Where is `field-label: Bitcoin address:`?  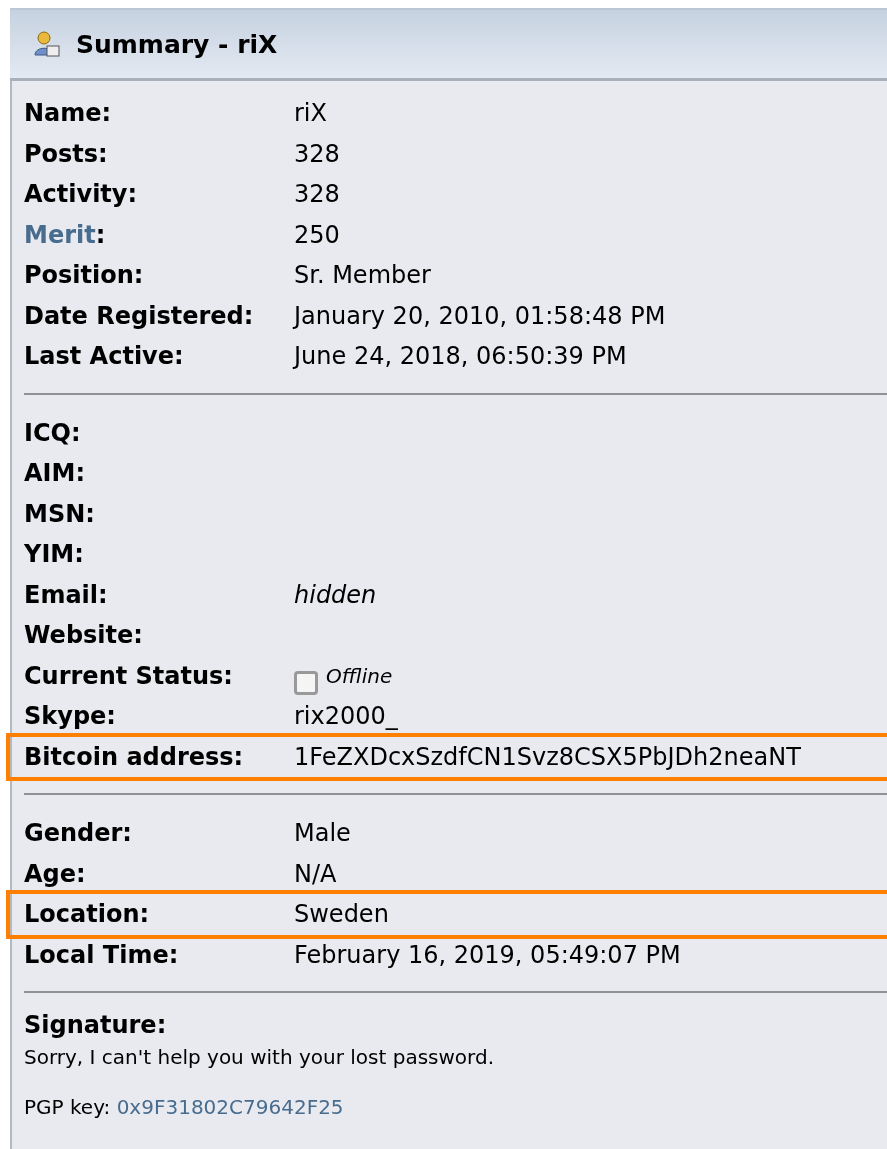 field-label: Bitcoin address: is located at coordinates (134, 756).